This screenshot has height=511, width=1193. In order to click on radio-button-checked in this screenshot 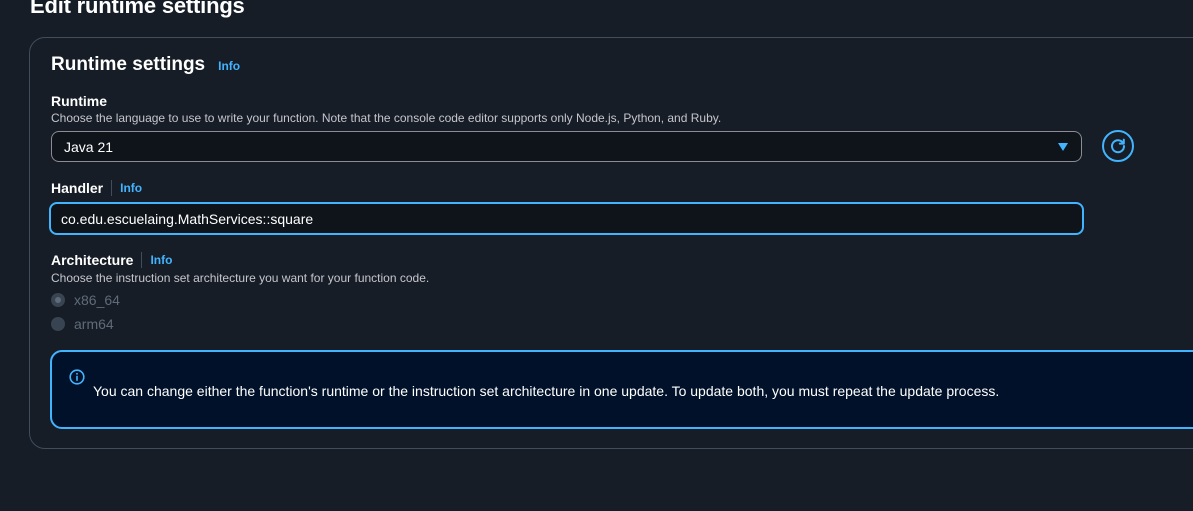, I will do `click(58, 300)`.